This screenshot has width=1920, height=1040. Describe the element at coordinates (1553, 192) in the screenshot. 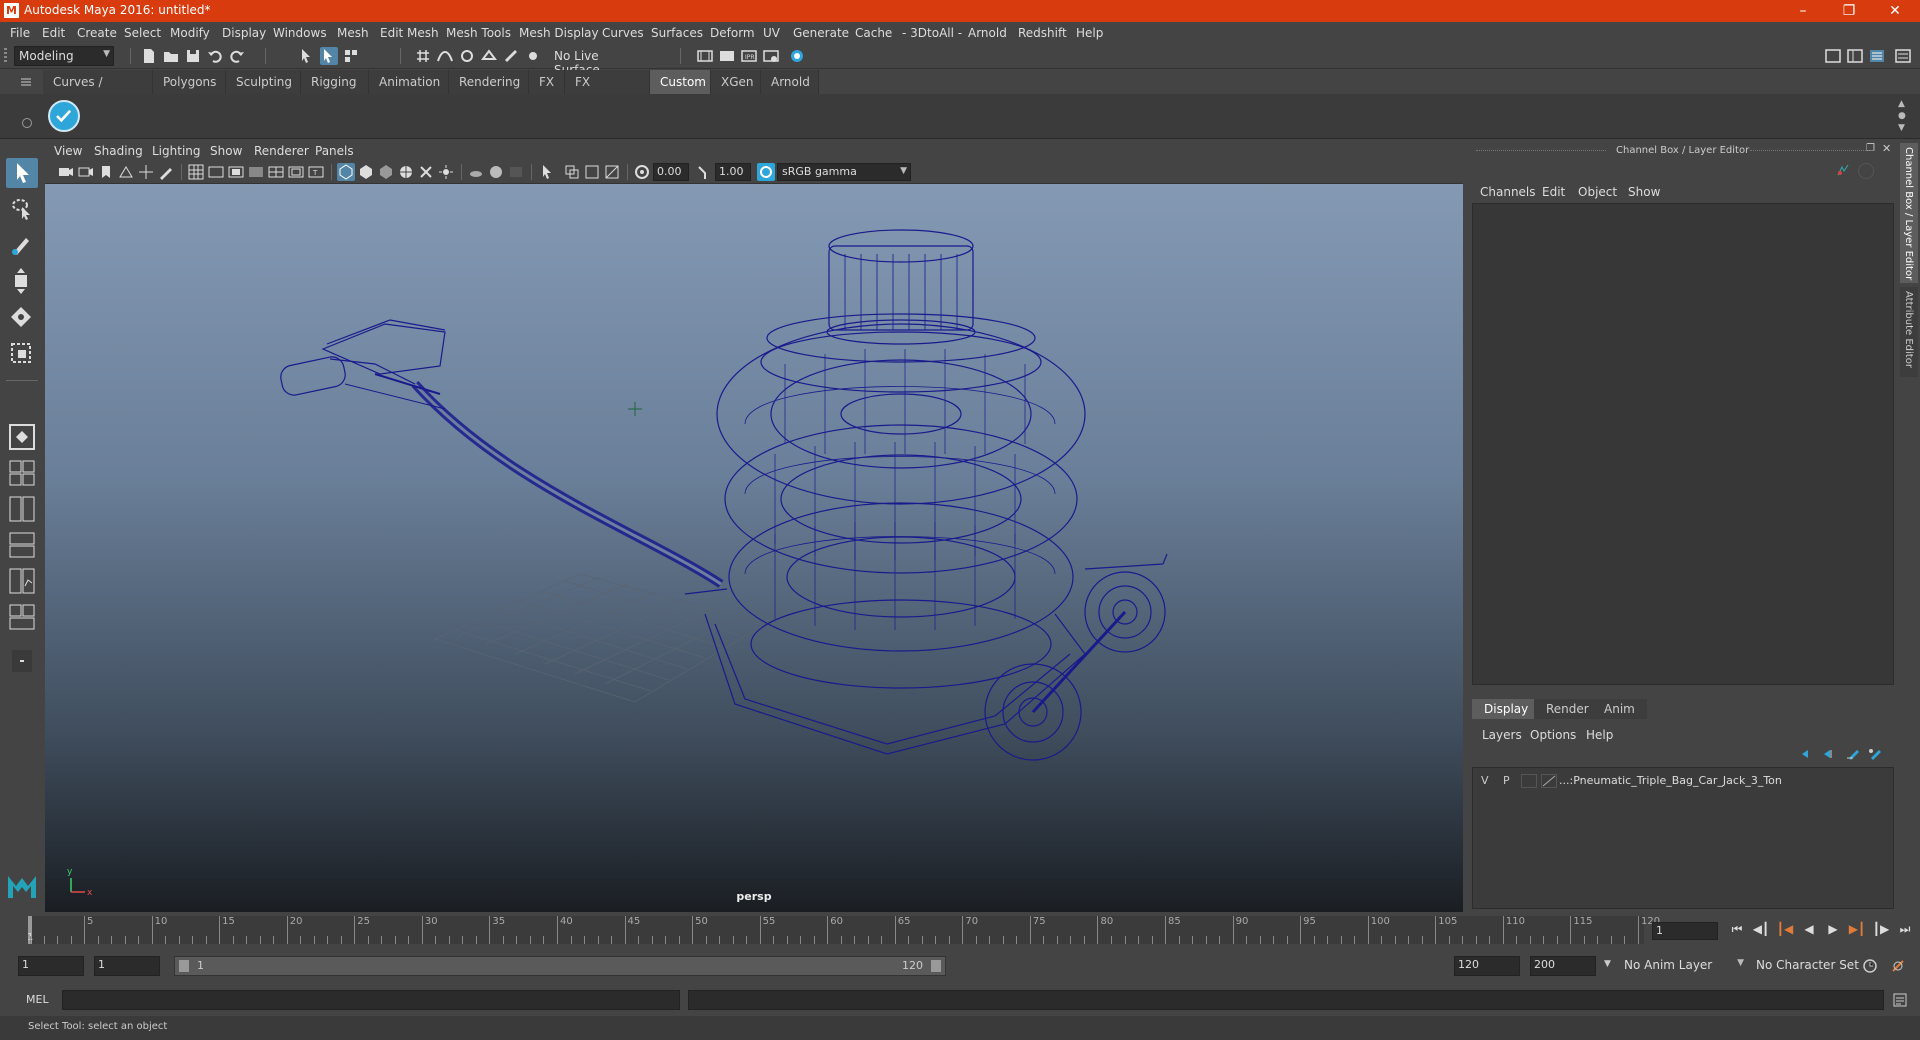

I see `cb-menu-edit: Edit` at that location.